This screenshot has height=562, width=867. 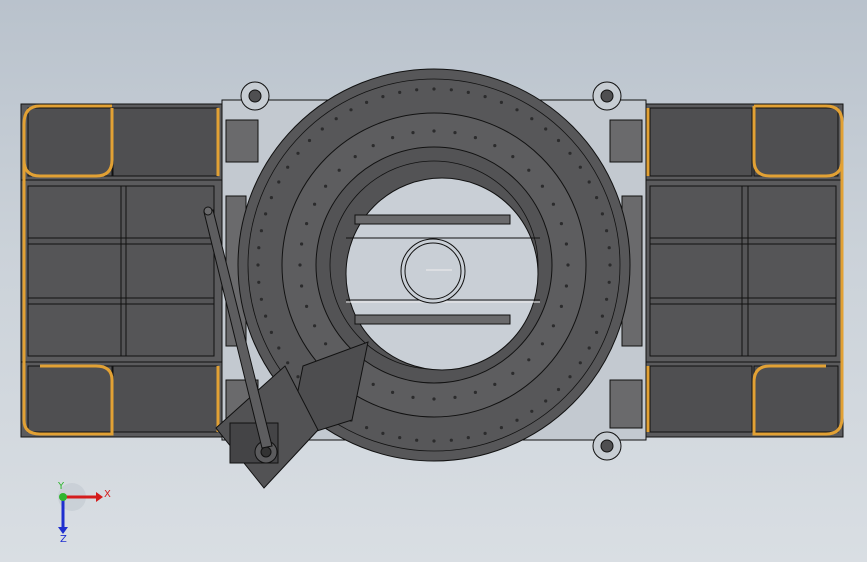 I want to click on z-axis-arrowhead, so click(x=63, y=530).